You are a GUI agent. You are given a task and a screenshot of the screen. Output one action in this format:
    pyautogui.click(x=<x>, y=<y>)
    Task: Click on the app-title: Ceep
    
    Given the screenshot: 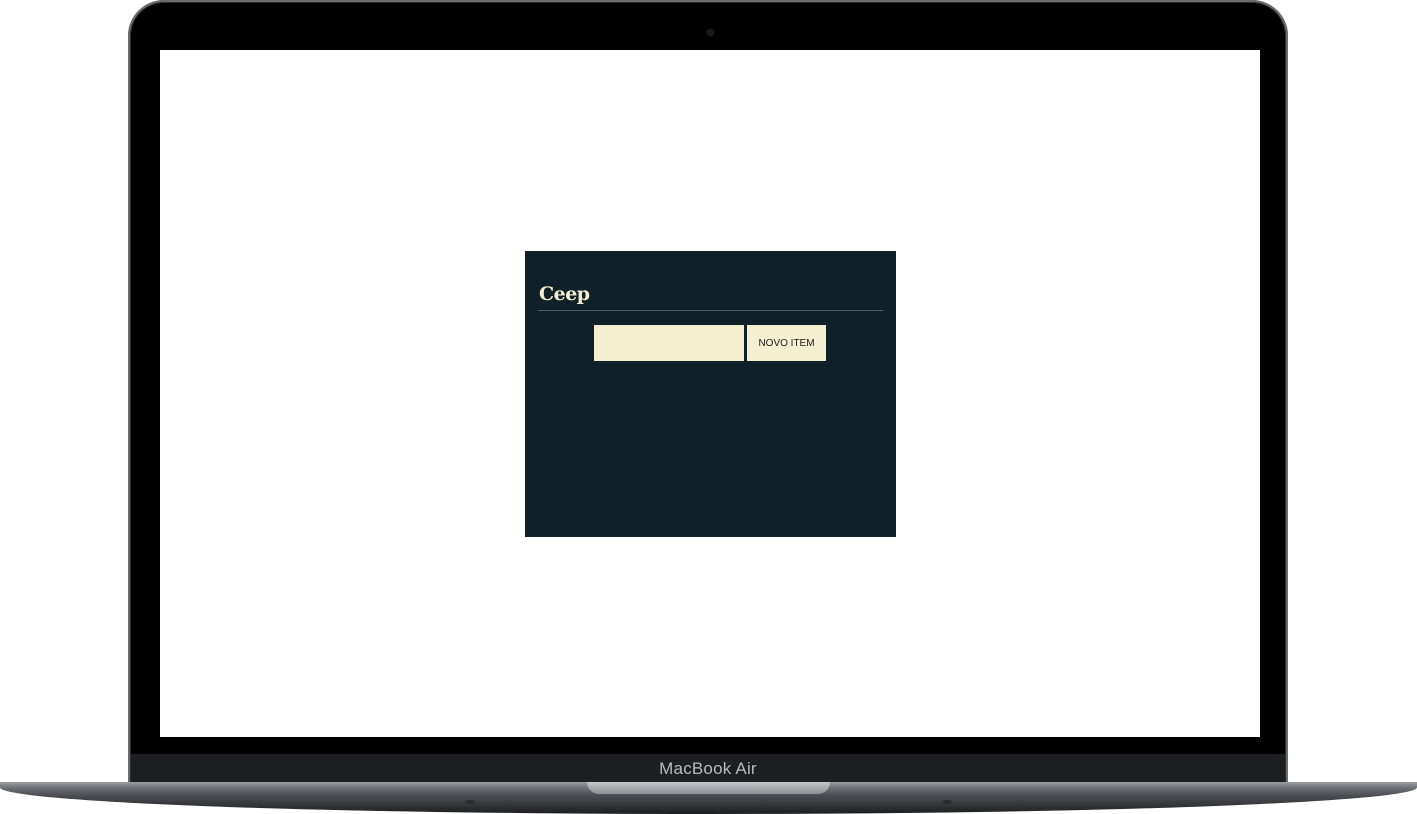 What is the action you would take?
    pyautogui.click(x=564, y=294)
    